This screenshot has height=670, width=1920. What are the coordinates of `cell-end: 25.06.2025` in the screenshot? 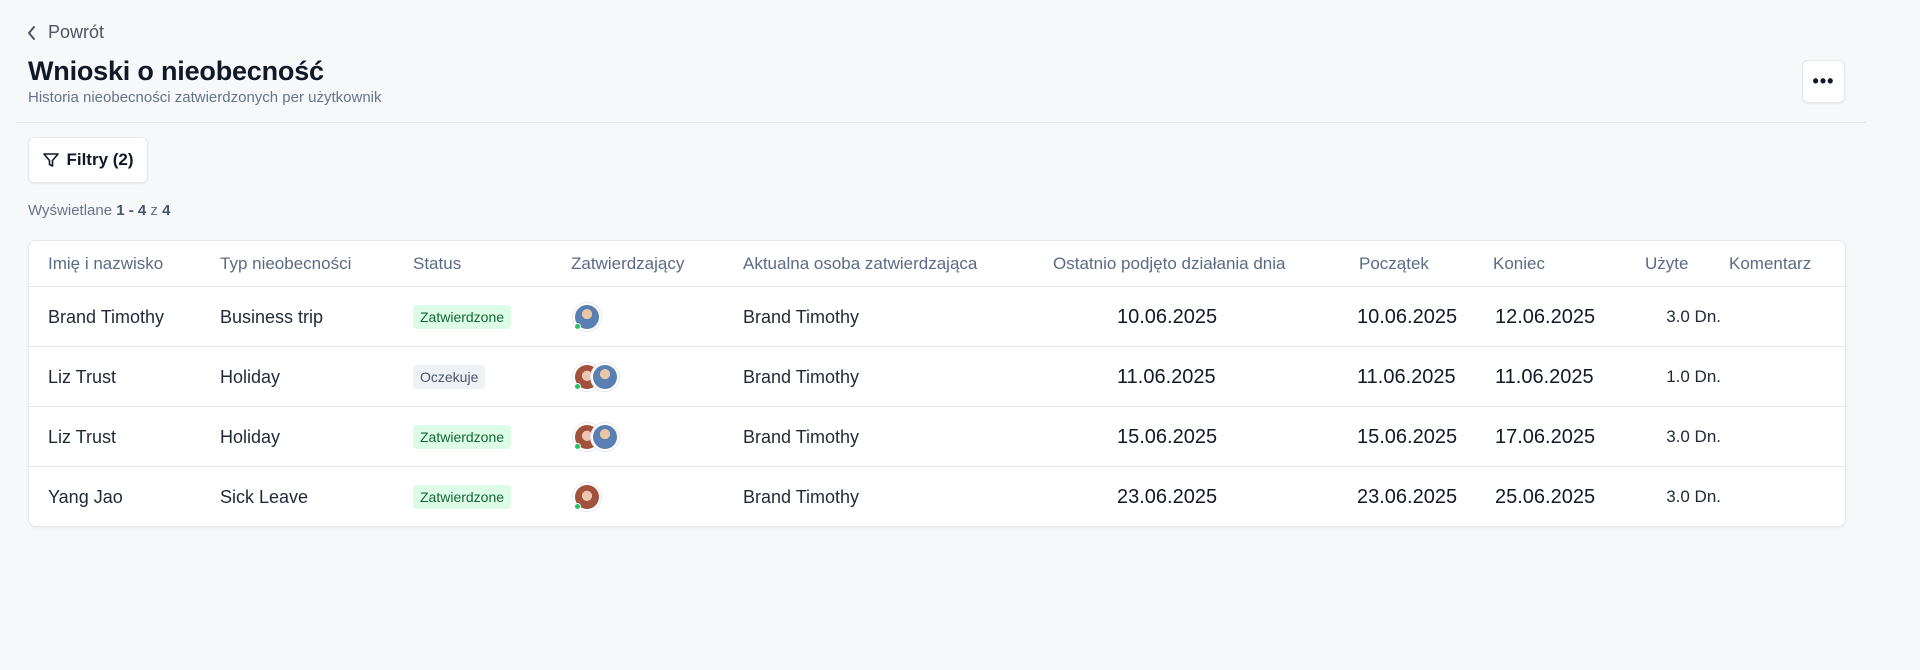 It's located at (1545, 496).